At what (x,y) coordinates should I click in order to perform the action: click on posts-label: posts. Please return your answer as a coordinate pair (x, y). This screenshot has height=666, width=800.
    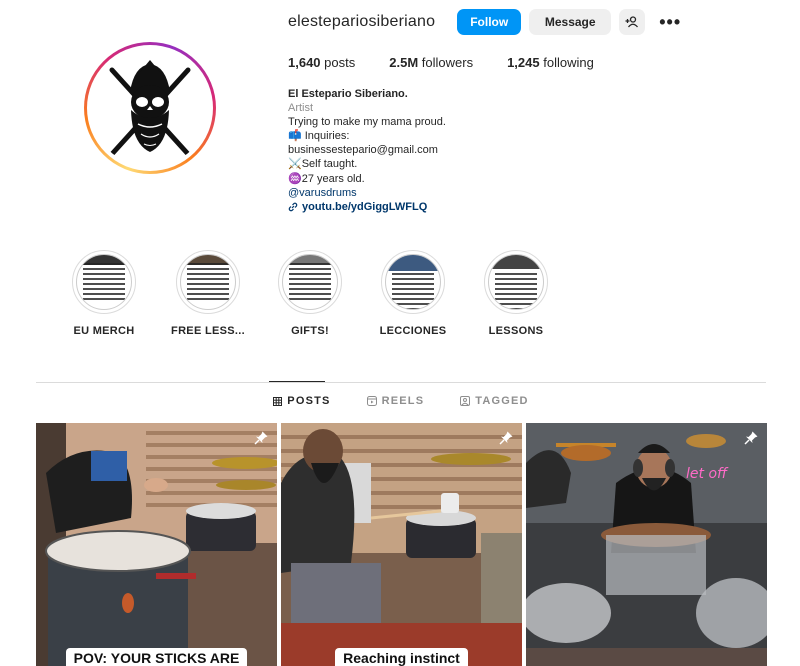
    Looking at the image, I should click on (340, 62).